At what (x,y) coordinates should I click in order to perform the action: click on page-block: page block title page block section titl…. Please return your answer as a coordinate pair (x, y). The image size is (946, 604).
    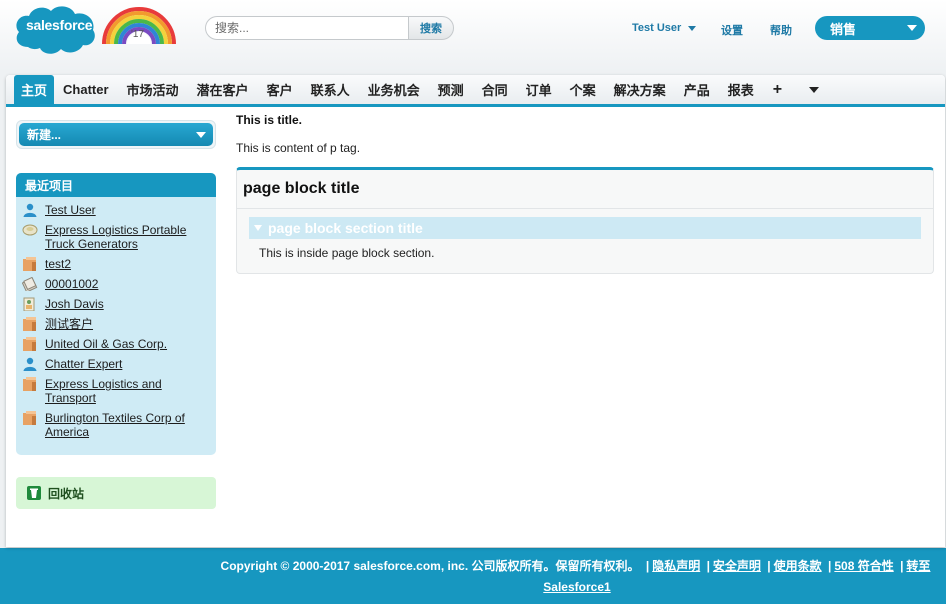
    Looking at the image, I should click on (585, 220).